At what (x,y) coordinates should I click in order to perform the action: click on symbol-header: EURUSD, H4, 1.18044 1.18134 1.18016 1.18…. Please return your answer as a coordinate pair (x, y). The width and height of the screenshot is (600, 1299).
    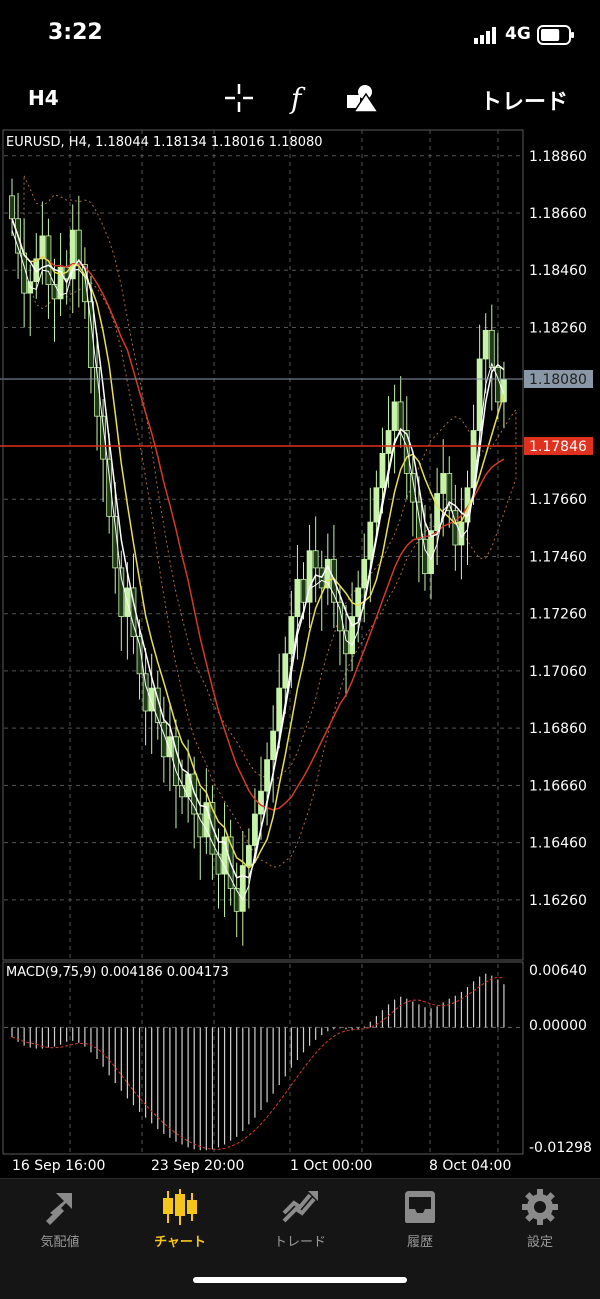
    Looking at the image, I should click on (164, 142).